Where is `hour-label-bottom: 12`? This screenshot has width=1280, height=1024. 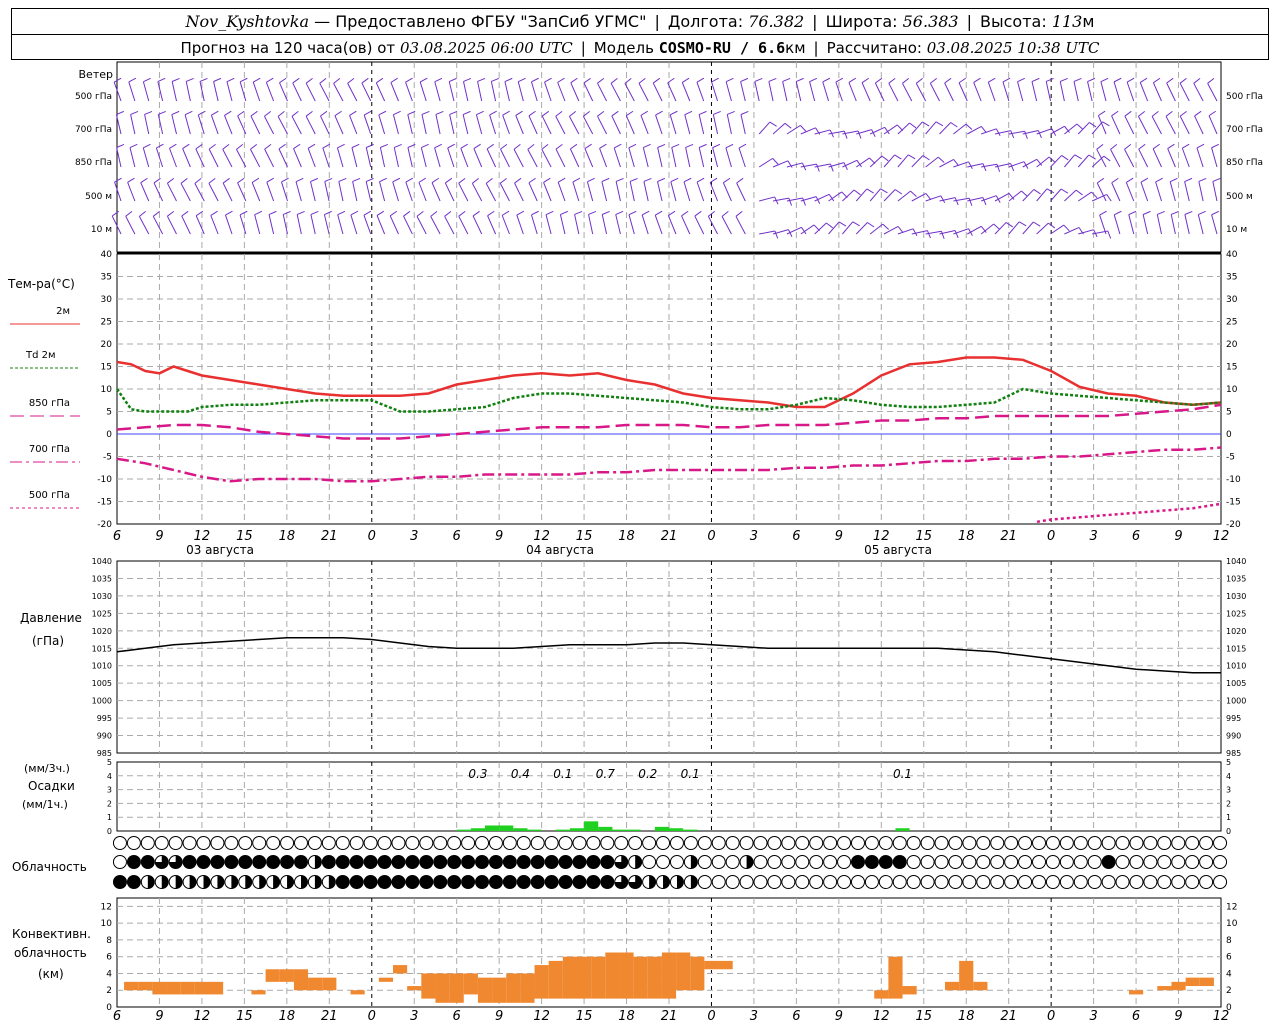
hour-label-bottom: 12 is located at coordinates (881, 1016).